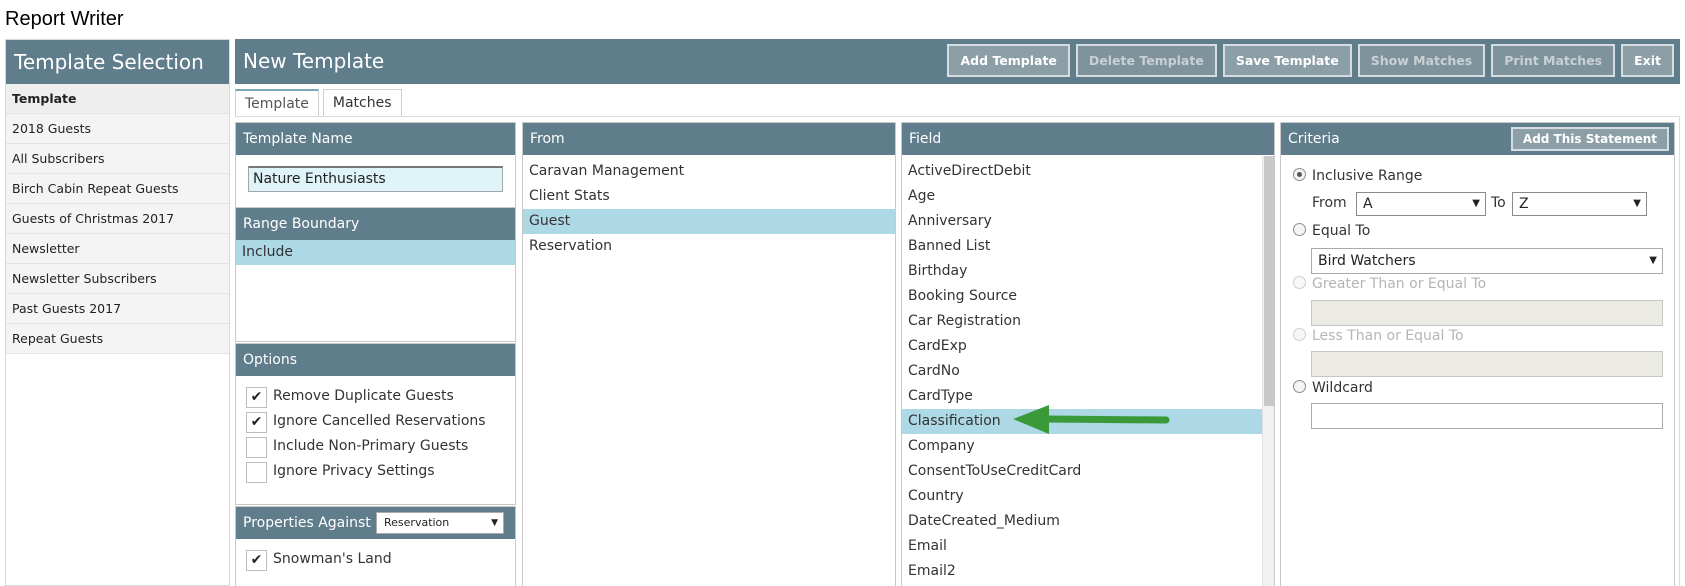 Image resolution: width=1685 pixels, height=586 pixels. I want to click on option-remove-duplicate-guests: ✔ Remove Duplicate Guests, so click(375, 396).